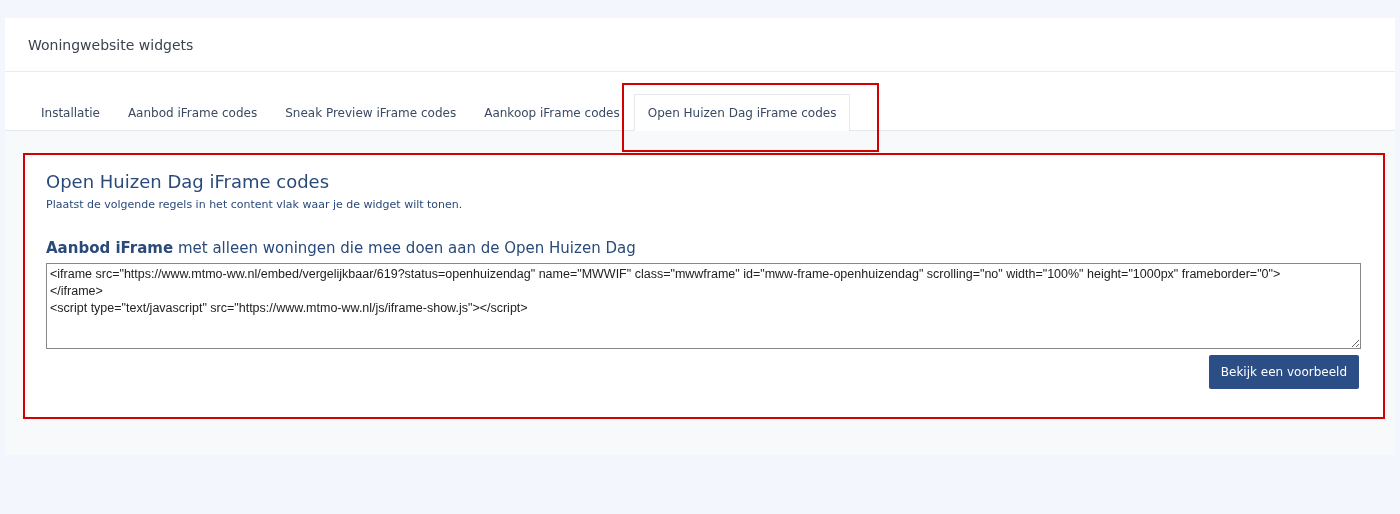  Describe the element at coordinates (552, 112) in the screenshot. I see `tab: Aankoop iFrame codes` at that location.